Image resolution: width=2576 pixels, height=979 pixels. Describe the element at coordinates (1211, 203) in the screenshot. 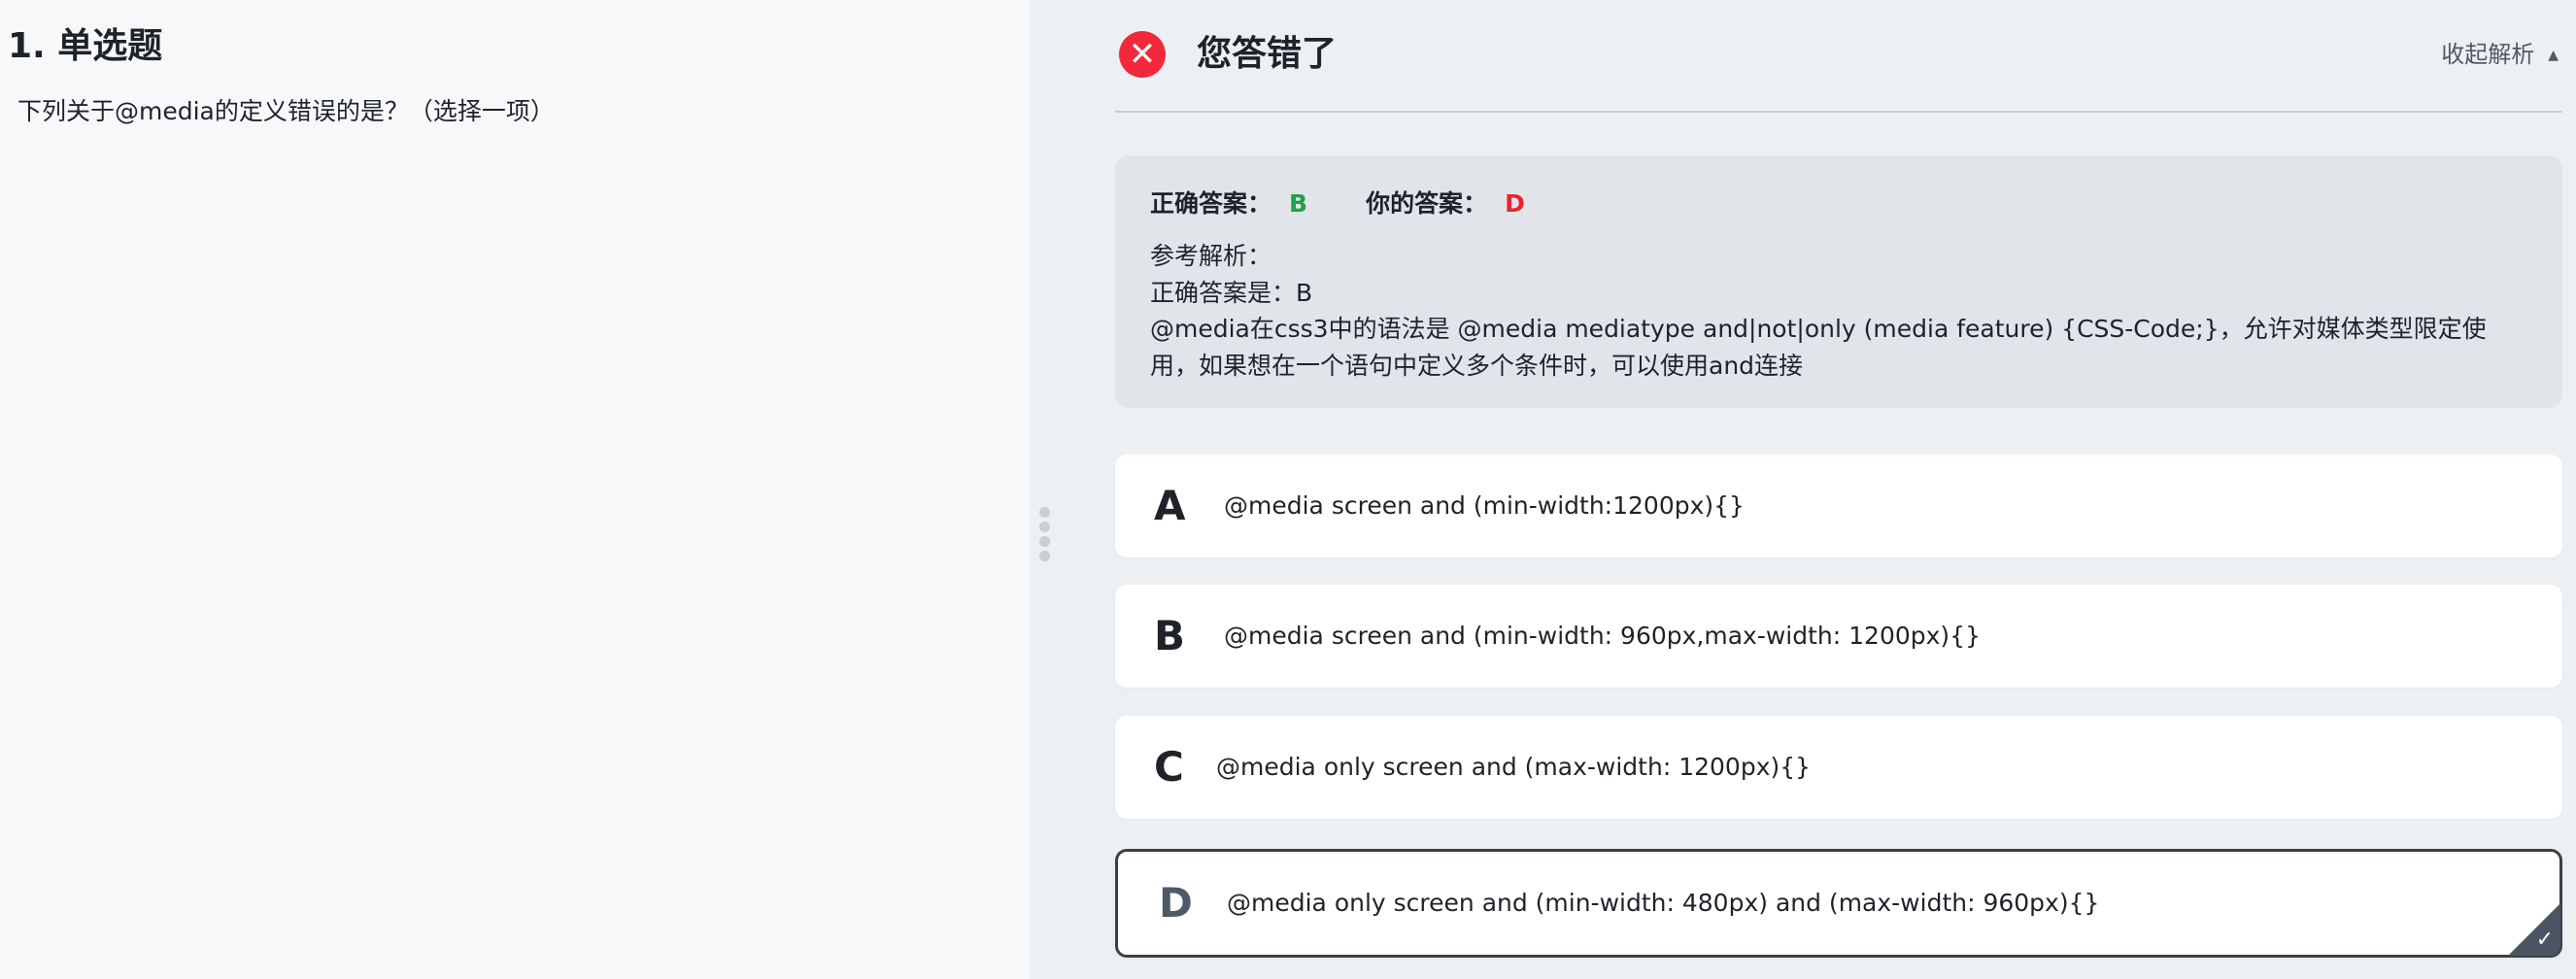

I see `correct-answer-label: 正确答案：` at that location.